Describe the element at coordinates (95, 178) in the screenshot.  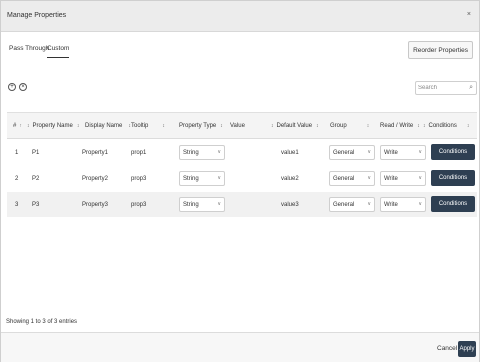
I see `row-display-name: Property2` at that location.